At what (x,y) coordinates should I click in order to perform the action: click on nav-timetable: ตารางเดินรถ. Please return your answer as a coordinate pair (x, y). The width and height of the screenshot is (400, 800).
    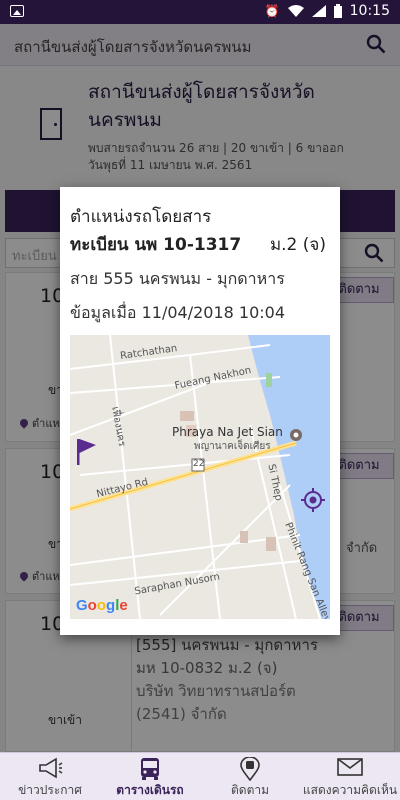
    Looking at the image, I should click on (150, 776).